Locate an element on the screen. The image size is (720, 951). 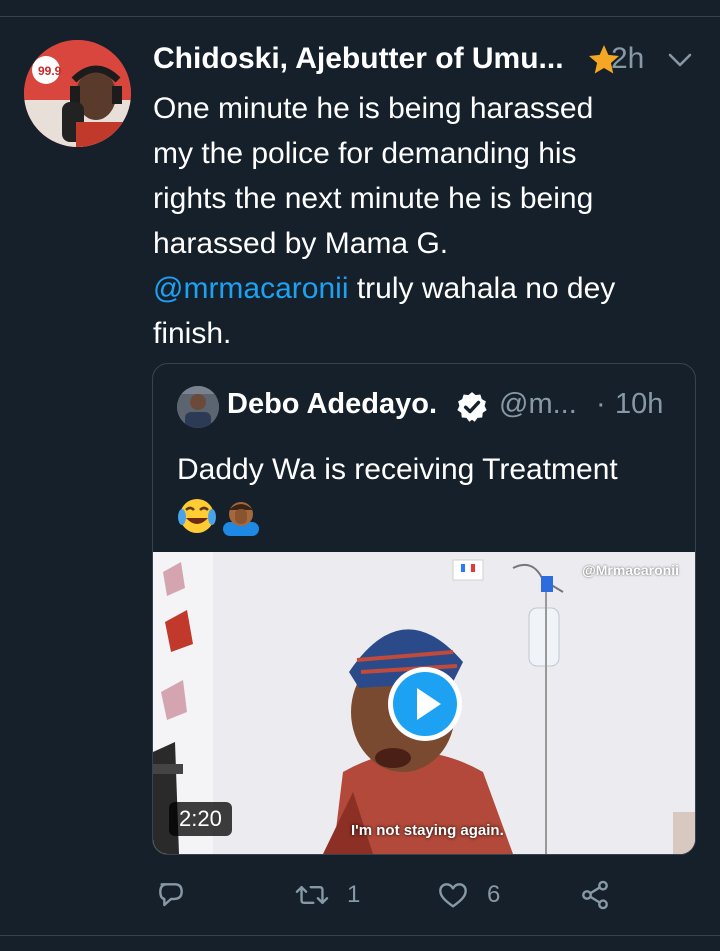
retweet-icon is located at coordinates (312, 895).